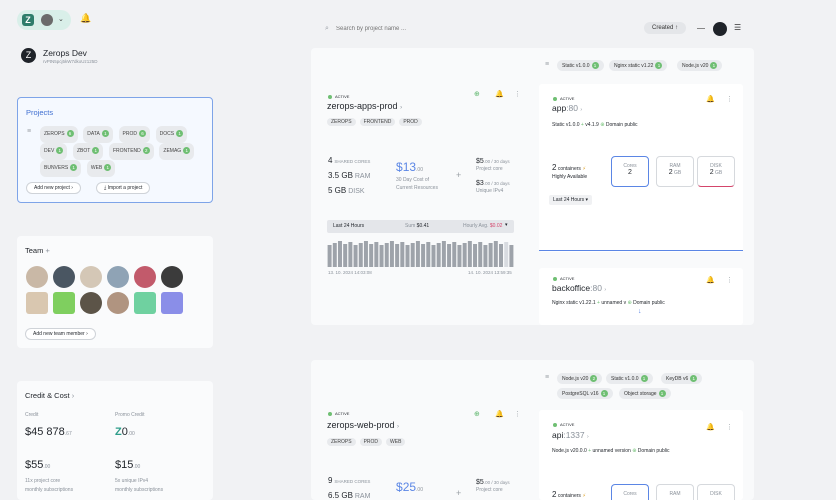 This screenshot has width=836, height=500. I want to click on project-tag: FRONTEND 2, so click(131, 151).